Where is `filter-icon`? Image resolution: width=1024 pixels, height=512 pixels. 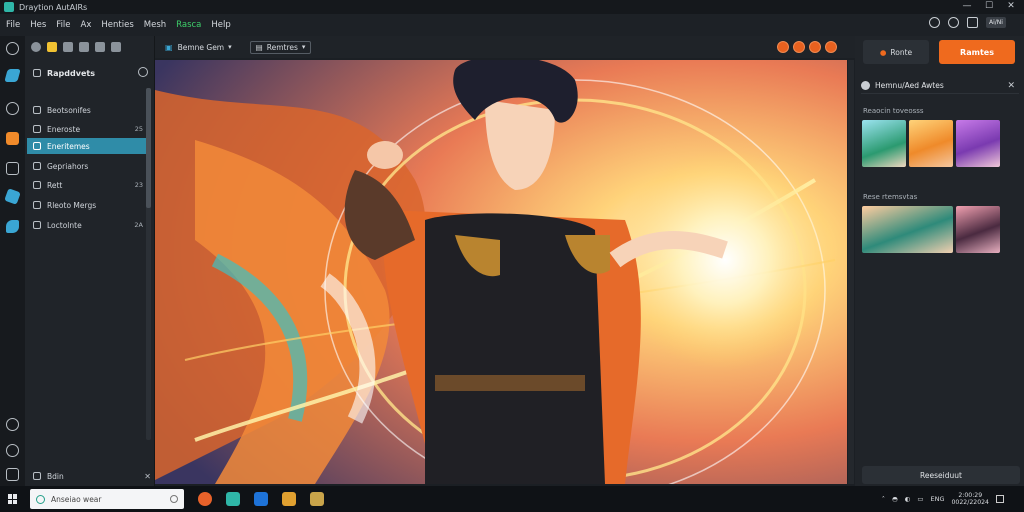 filter-icon is located at coordinates (116, 47).